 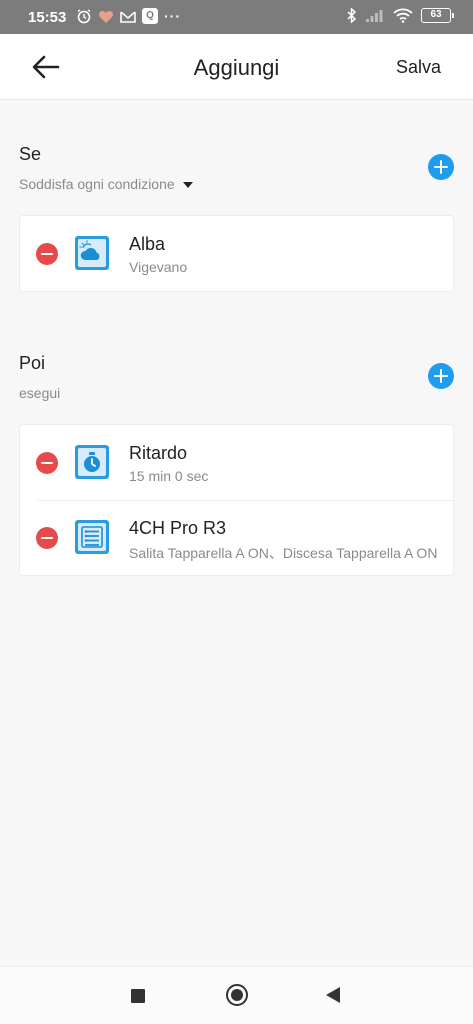 What do you see at coordinates (30, 154) in the screenshot?
I see `if-section-title: Se` at bounding box center [30, 154].